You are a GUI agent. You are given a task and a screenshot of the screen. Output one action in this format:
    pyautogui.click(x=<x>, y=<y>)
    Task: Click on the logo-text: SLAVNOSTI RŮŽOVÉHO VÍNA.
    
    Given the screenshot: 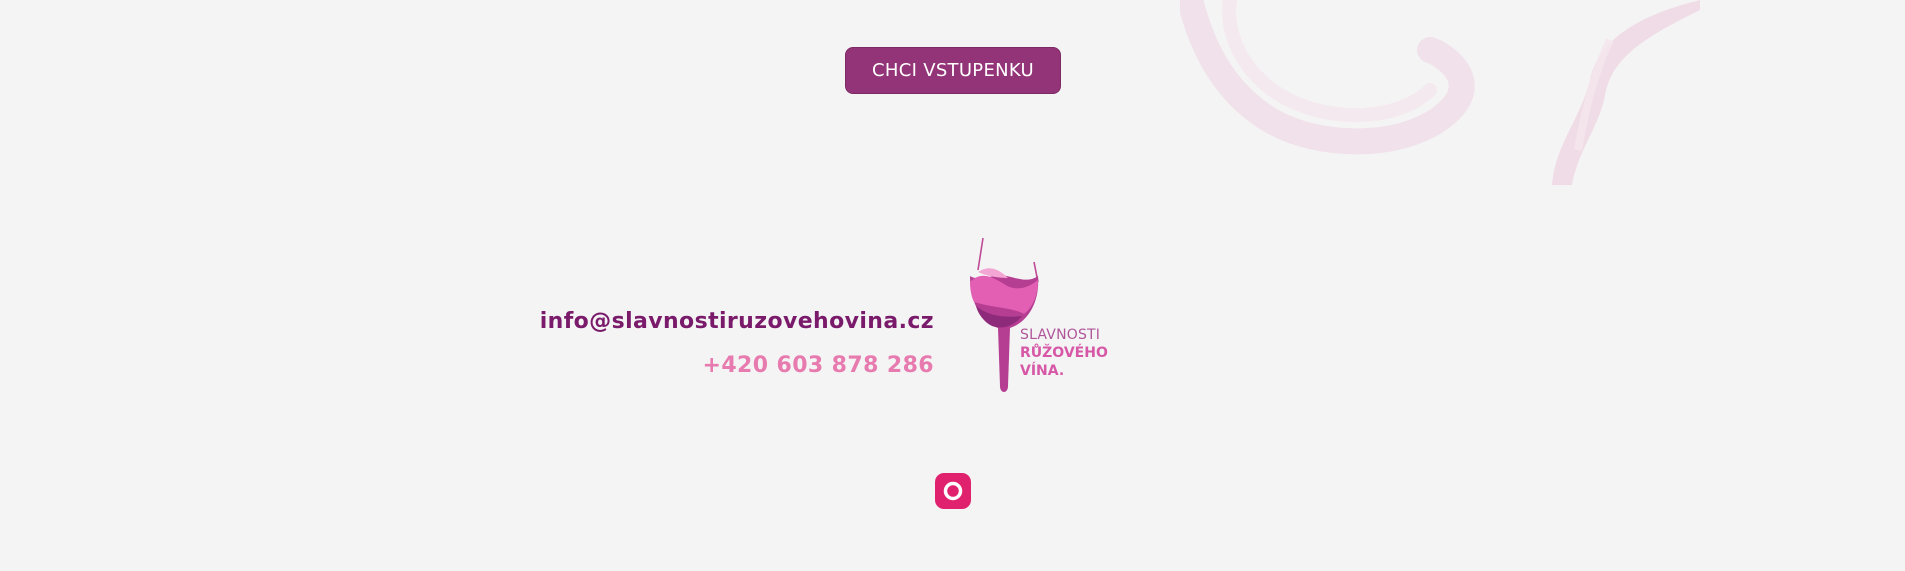 What is the action you would take?
    pyautogui.click(x=1064, y=353)
    